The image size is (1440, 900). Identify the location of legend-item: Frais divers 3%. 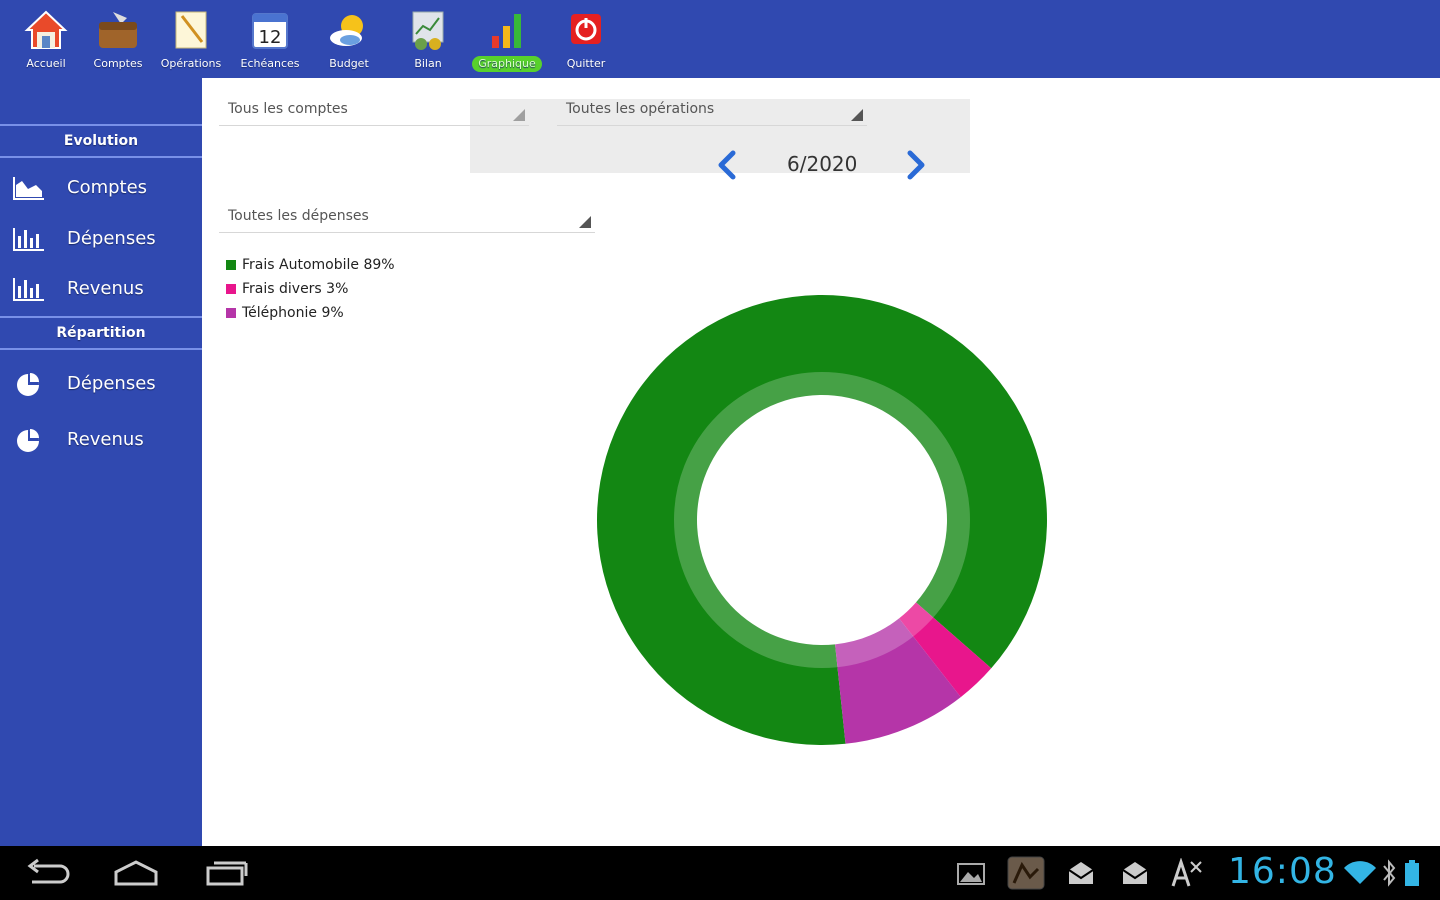
(310, 293).